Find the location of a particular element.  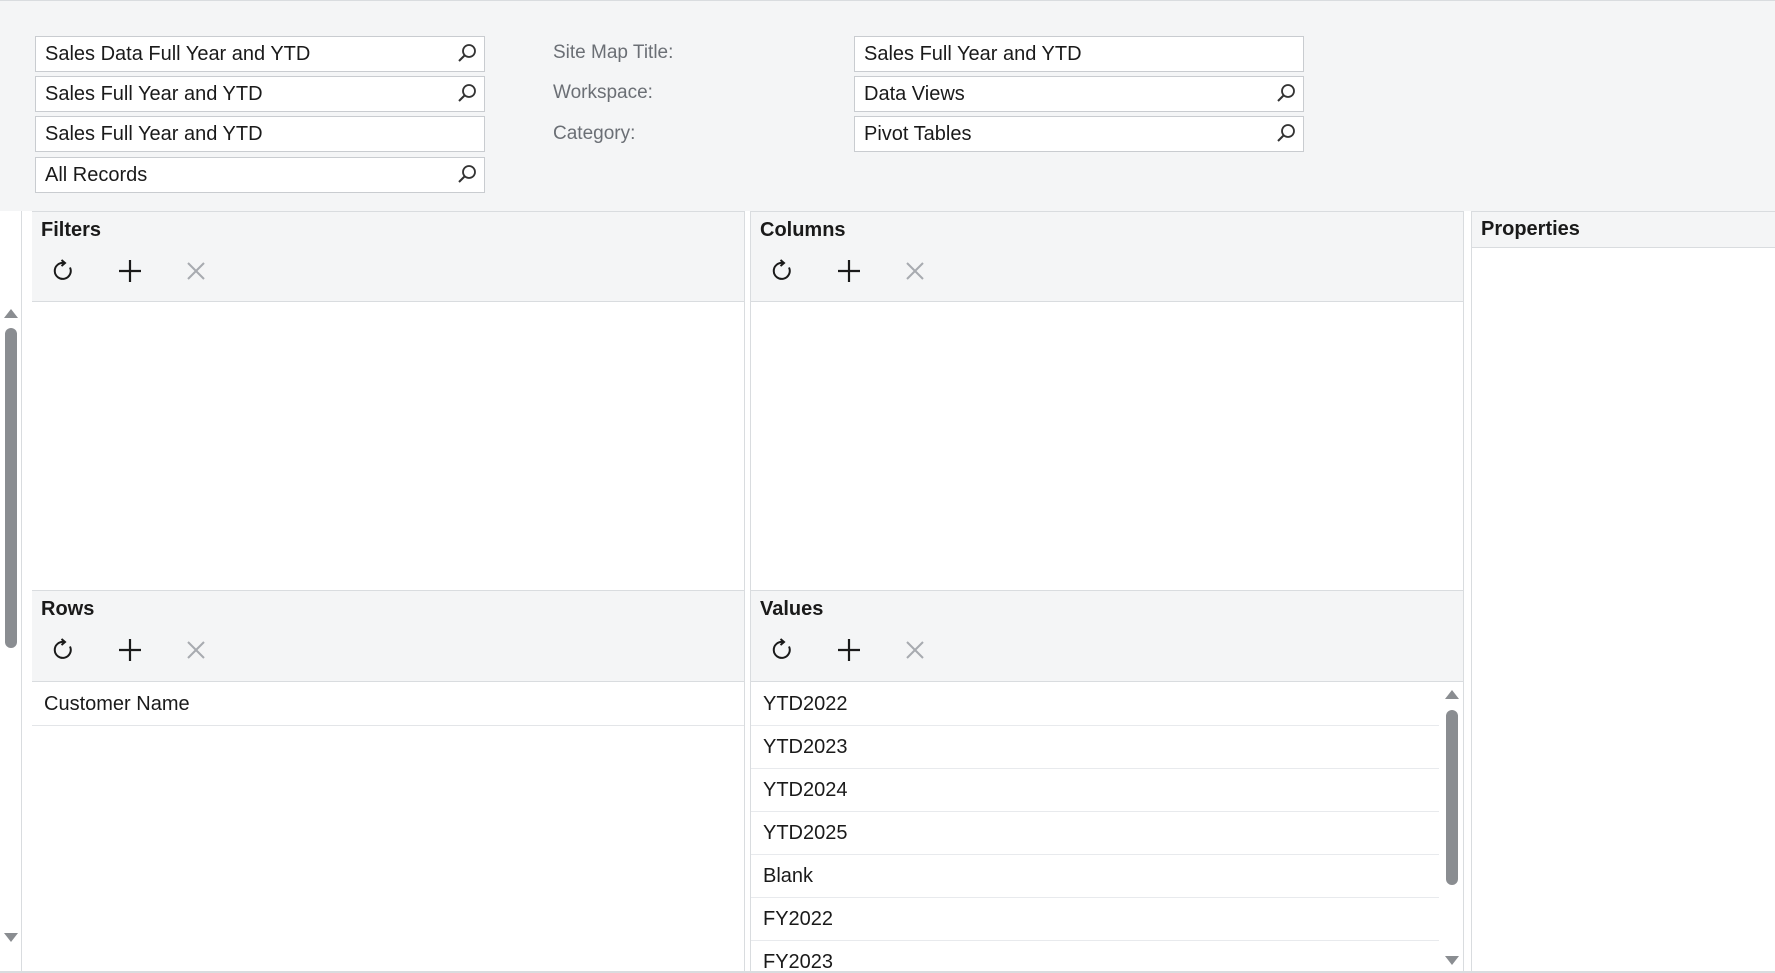

site-map-title-value: Sales Full Year and YTD is located at coordinates (973, 54).